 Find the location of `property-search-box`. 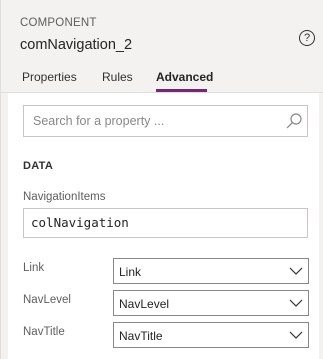

property-search-box is located at coordinates (165, 121).